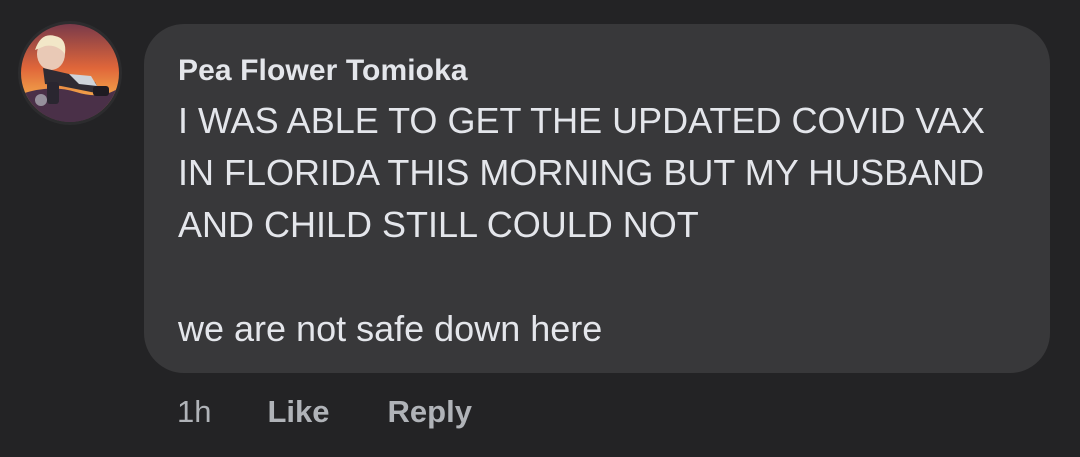  Describe the element at coordinates (194, 412) in the screenshot. I see `comment-timestamp: 1h` at that location.